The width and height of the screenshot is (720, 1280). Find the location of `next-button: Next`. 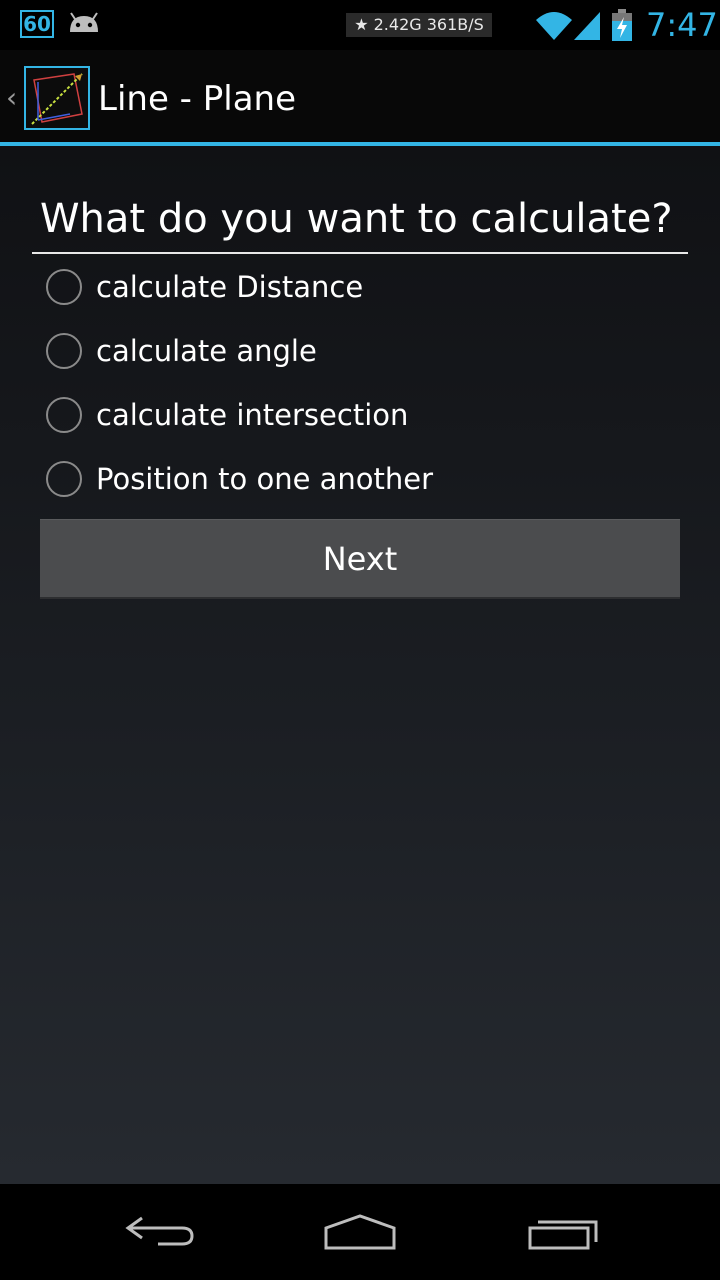

next-button: Next is located at coordinates (360, 559).